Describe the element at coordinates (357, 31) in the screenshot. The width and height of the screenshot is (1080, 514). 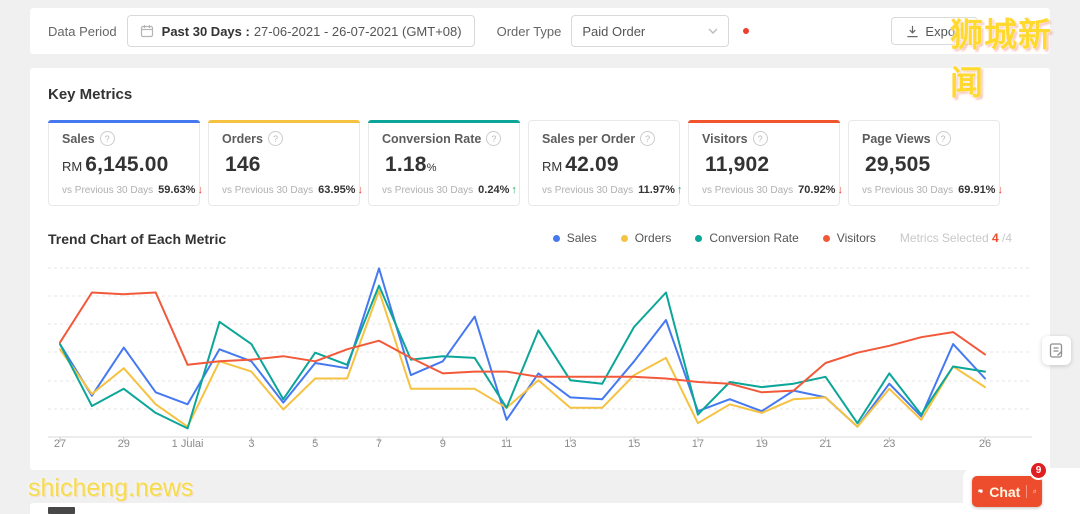
I see `date-range-value: 27-06-2021 - 26-07-2021 (GMT+08)` at that location.